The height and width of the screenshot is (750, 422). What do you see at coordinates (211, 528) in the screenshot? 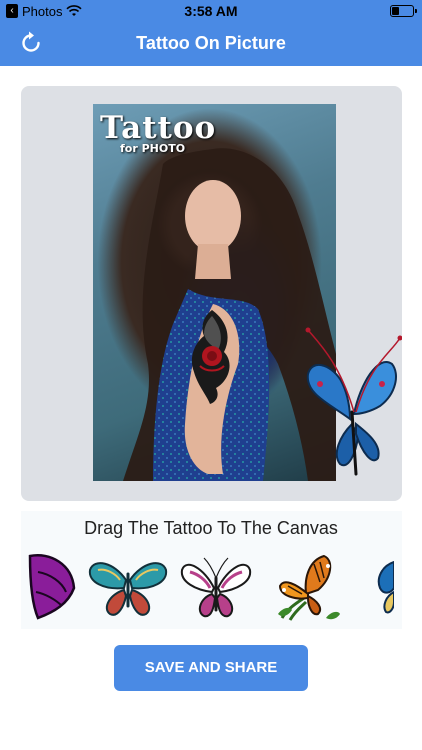
I see `tray-title: Drag The Tattoo To The Canvas` at bounding box center [211, 528].